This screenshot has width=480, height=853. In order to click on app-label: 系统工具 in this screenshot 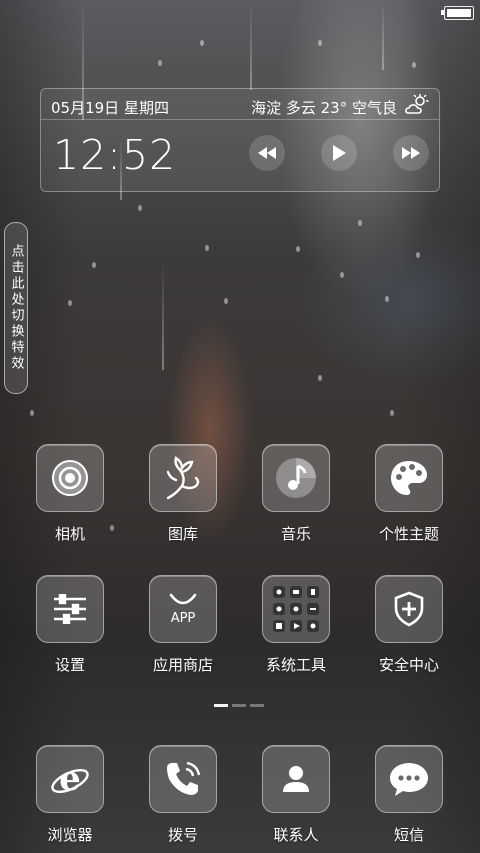, I will do `click(295, 665)`.